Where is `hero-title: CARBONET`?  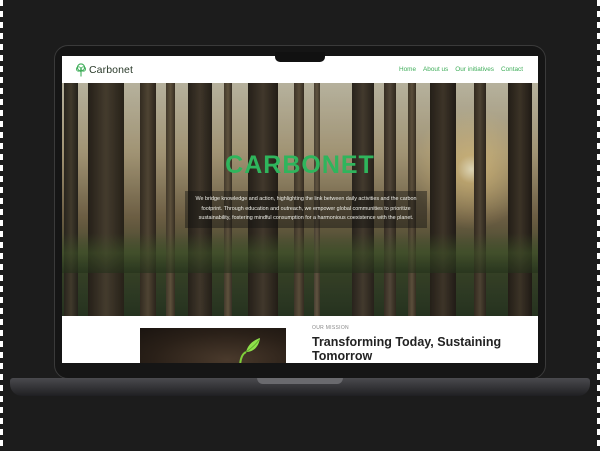
hero-title: CARBONET is located at coordinates (300, 165).